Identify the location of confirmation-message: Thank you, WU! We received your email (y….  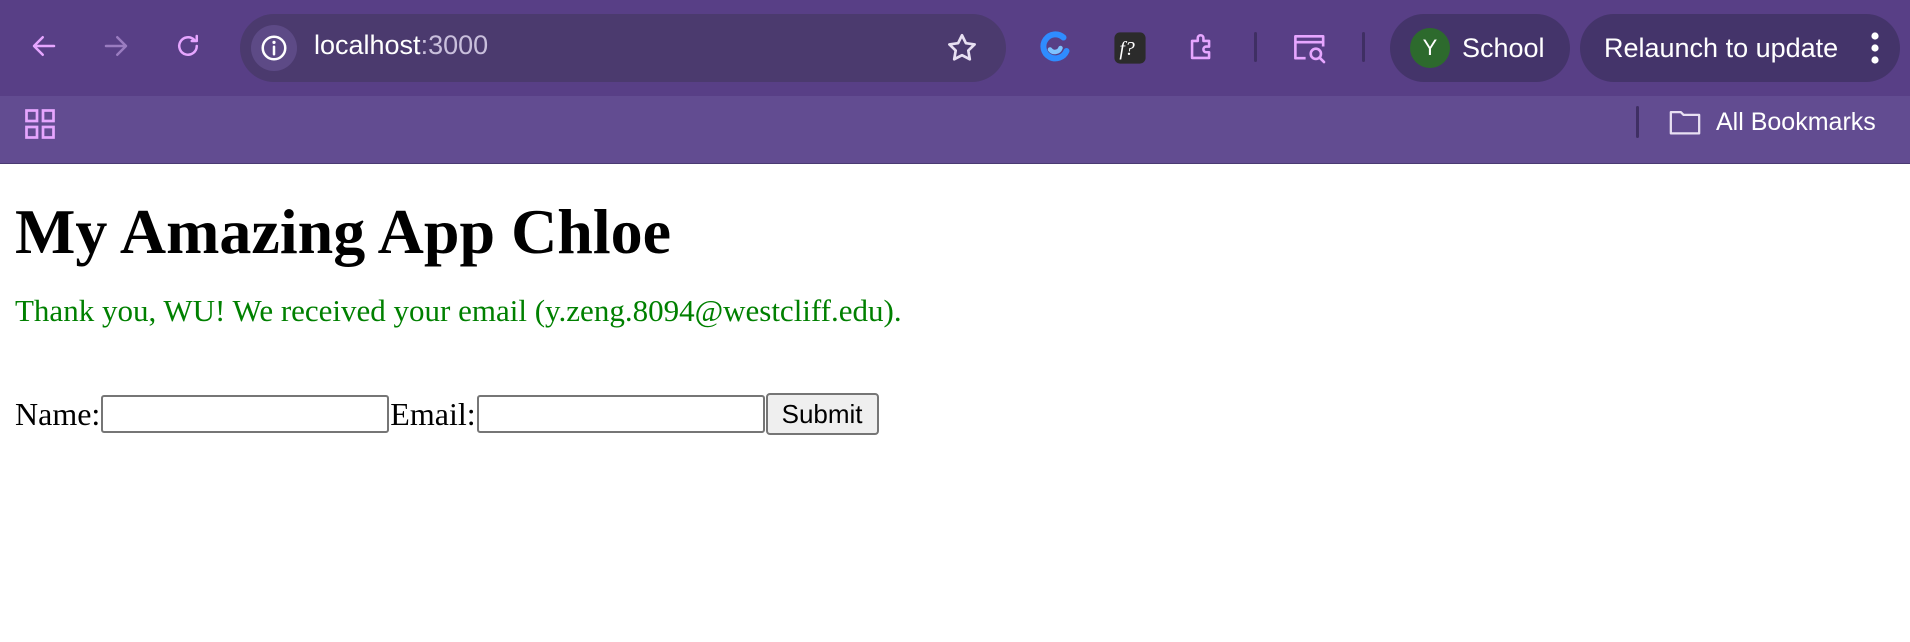
(458, 311).